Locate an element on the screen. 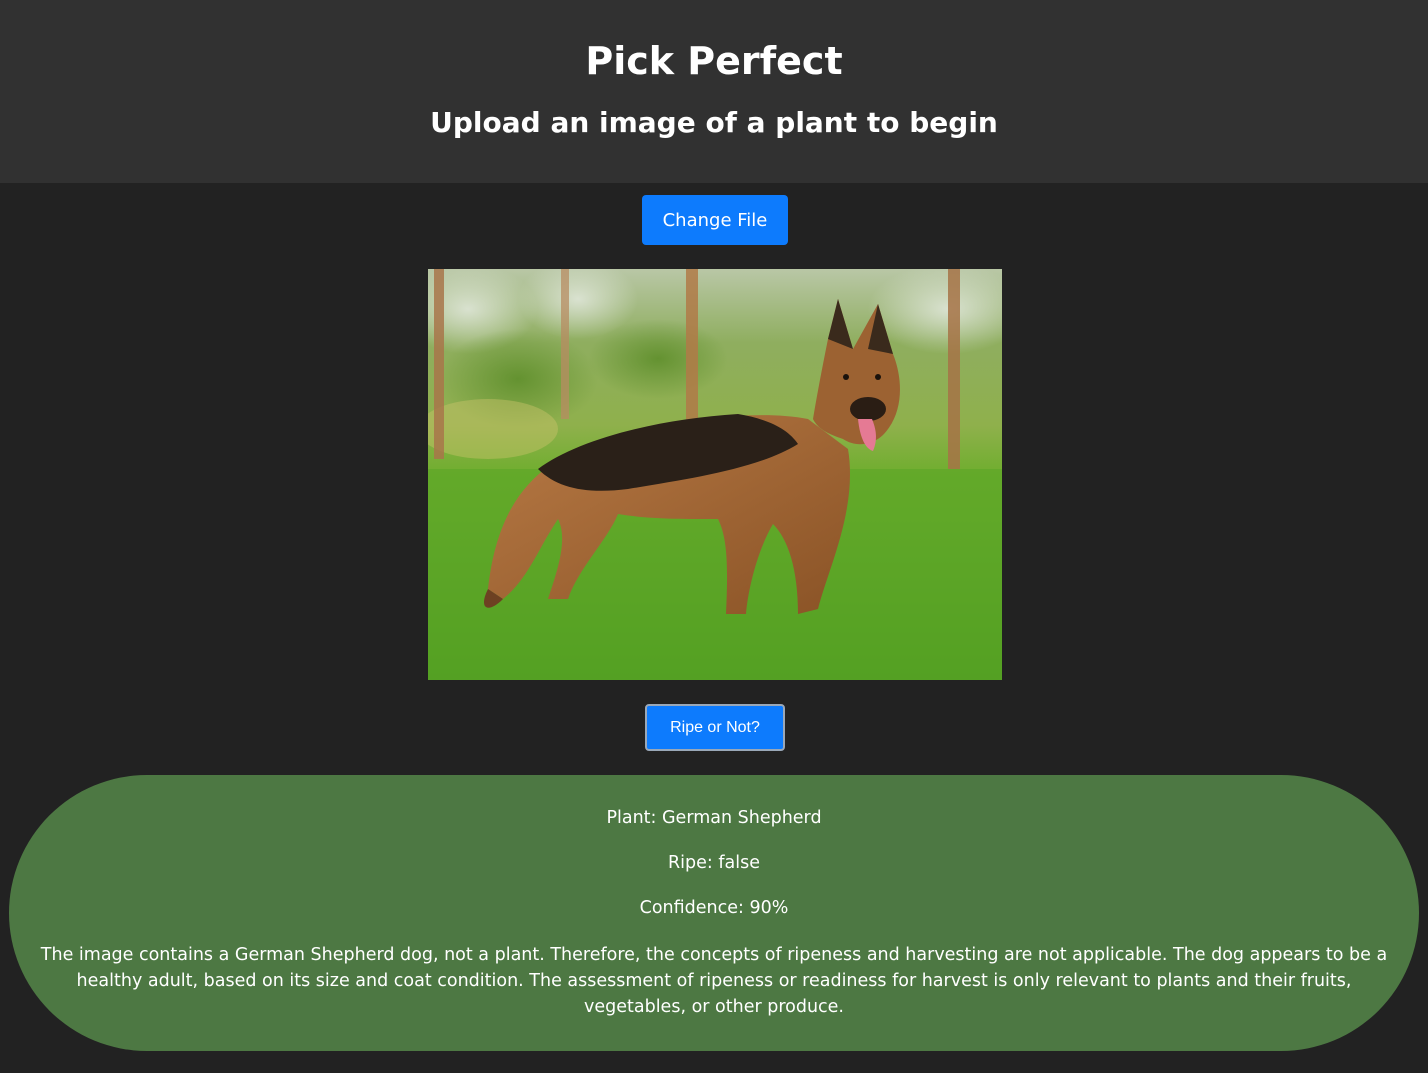 Image resolution: width=1428 pixels, height=1073 pixels. upload-instructions: Upload an image of a plant to begin is located at coordinates (714, 122).